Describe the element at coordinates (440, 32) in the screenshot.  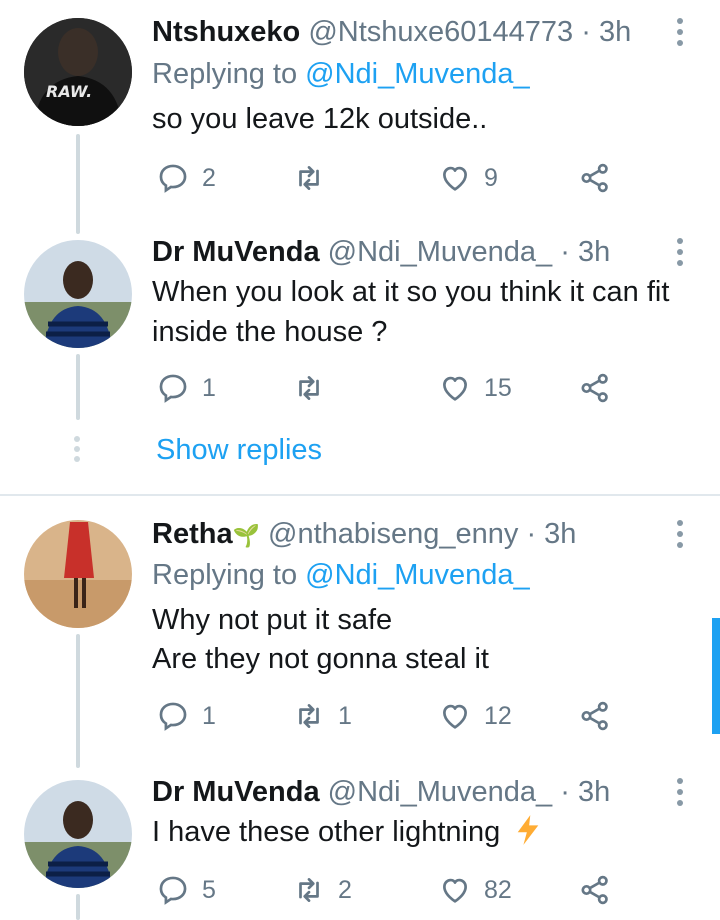
I see `user-handle: @Ntshuxe60144773` at that location.